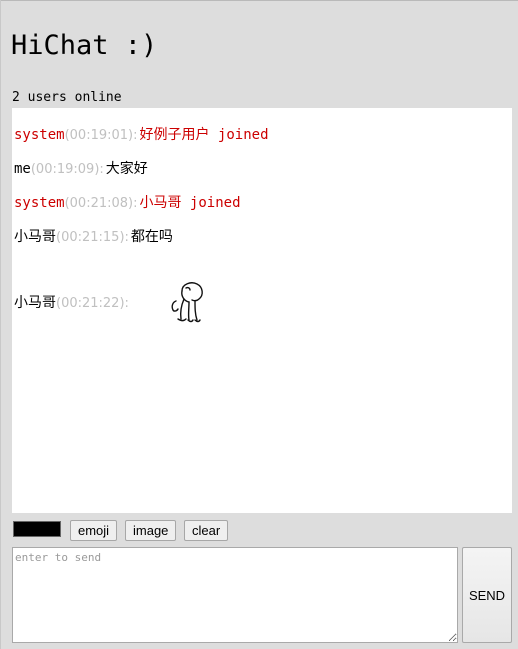 Image resolution: width=518 pixels, height=649 pixels. What do you see at coordinates (185, 302) in the screenshot?
I see `cartoon-sticker-icon` at bounding box center [185, 302].